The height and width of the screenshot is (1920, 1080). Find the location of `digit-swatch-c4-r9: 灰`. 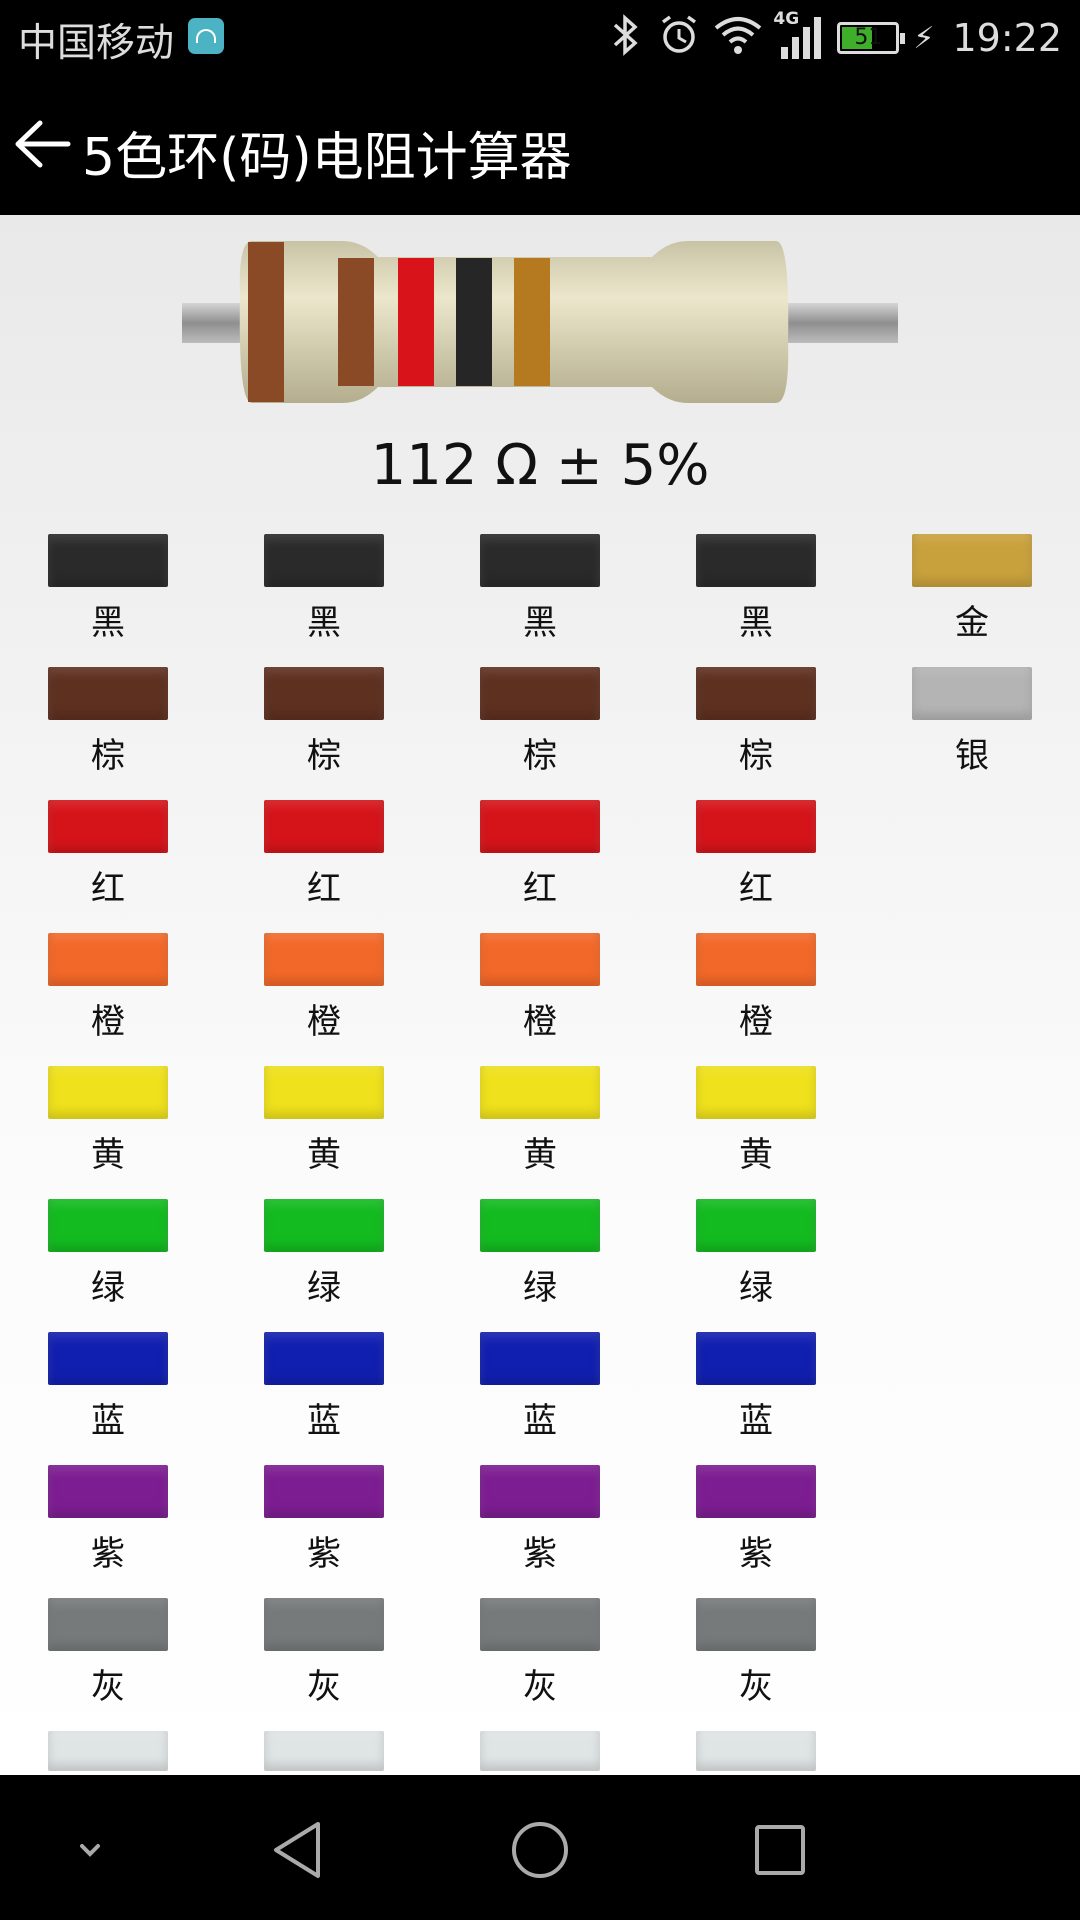

digit-swatch-c4-r9: 灰 is located at coordinates (756, 1658).